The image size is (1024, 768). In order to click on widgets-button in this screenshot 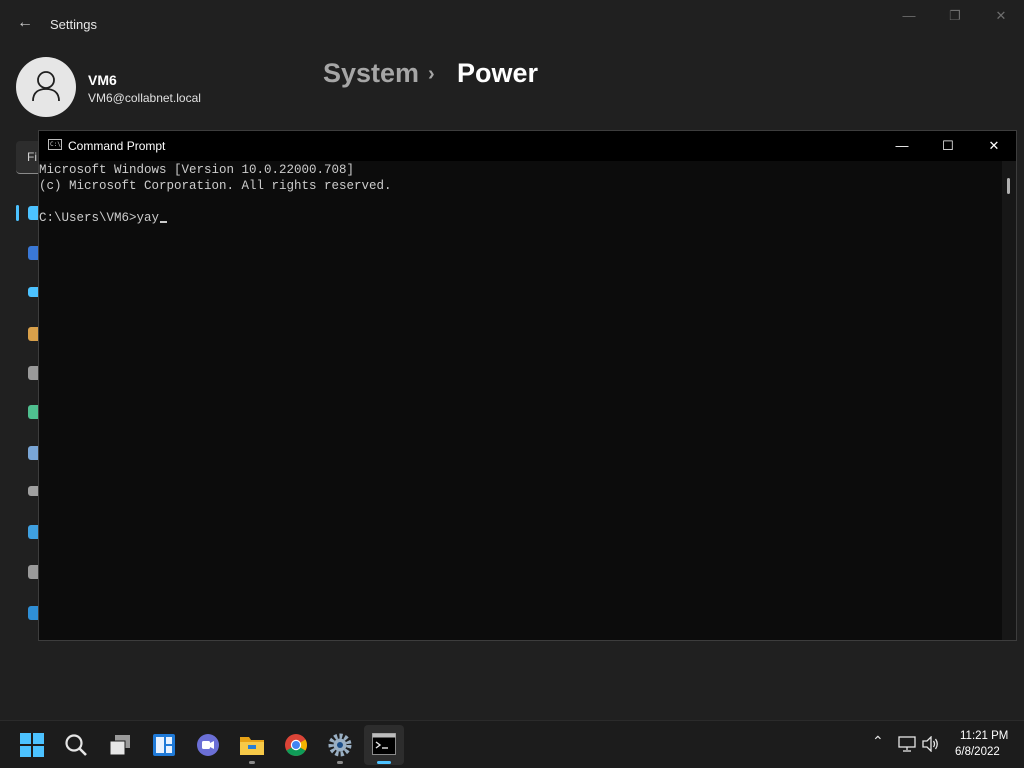, I will do `click(164, 745)`.